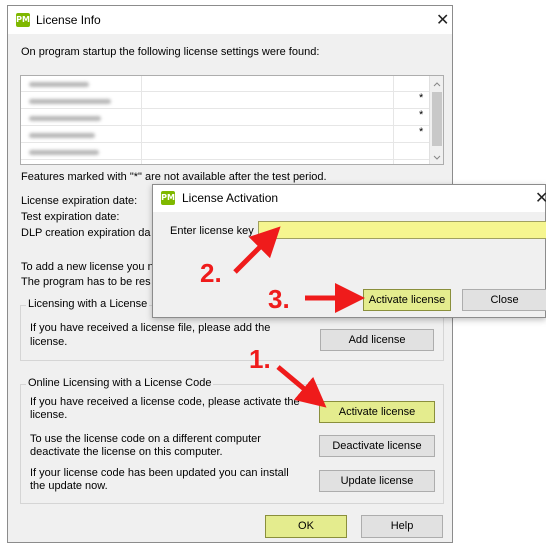 This screenshot has height=546, width=546. Describe the element at coordinates (299, 317) in the screenshot. I see `annotation-arrows` at that location.